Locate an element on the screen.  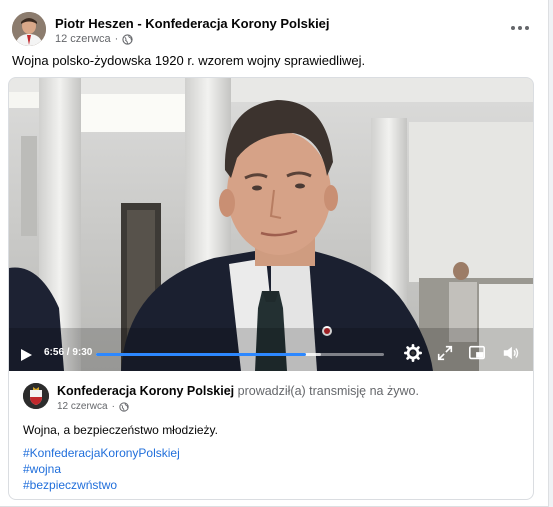
page-action: prowadził(a) transmisję na żywo. is located at coordinates (328, 391).